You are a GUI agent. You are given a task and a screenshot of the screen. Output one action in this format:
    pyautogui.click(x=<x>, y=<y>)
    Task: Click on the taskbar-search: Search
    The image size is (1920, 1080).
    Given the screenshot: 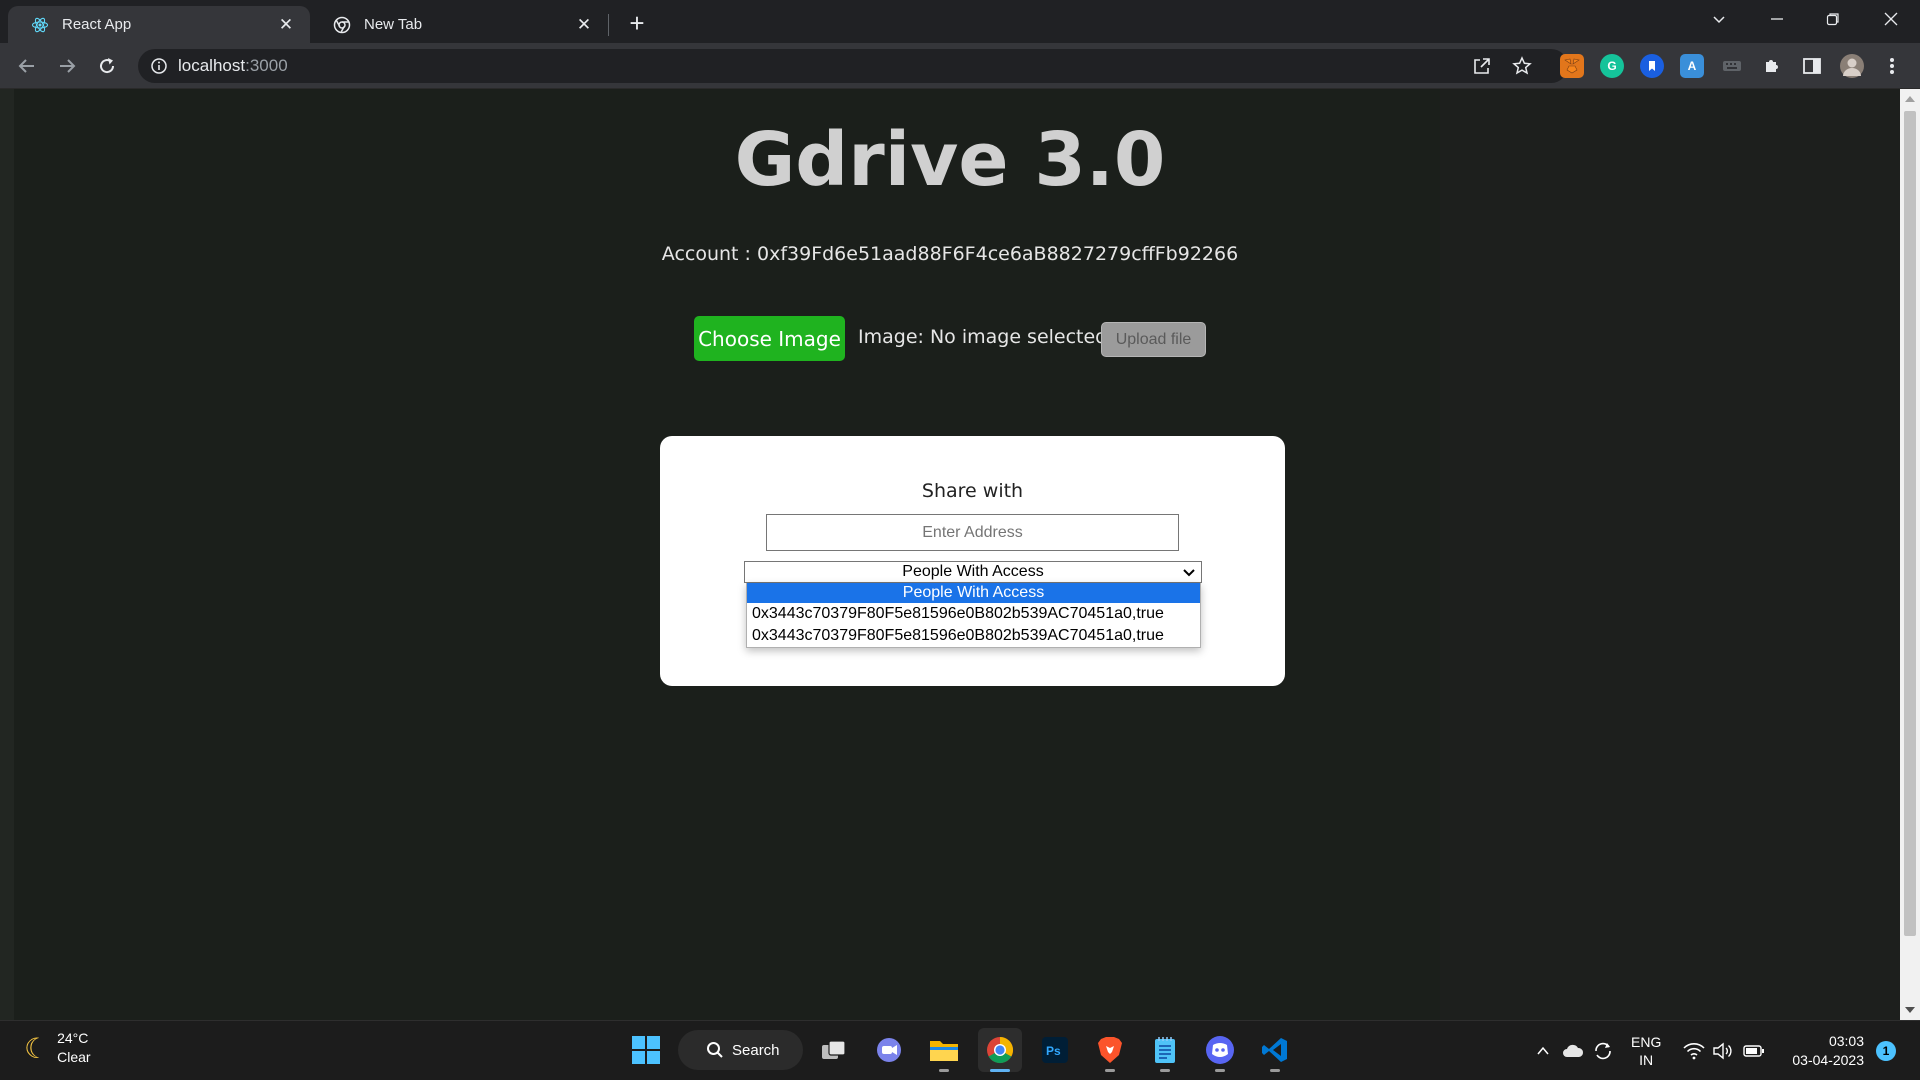 What is the action you would take?
    pyautogui.click(x=740, y=1050)
    